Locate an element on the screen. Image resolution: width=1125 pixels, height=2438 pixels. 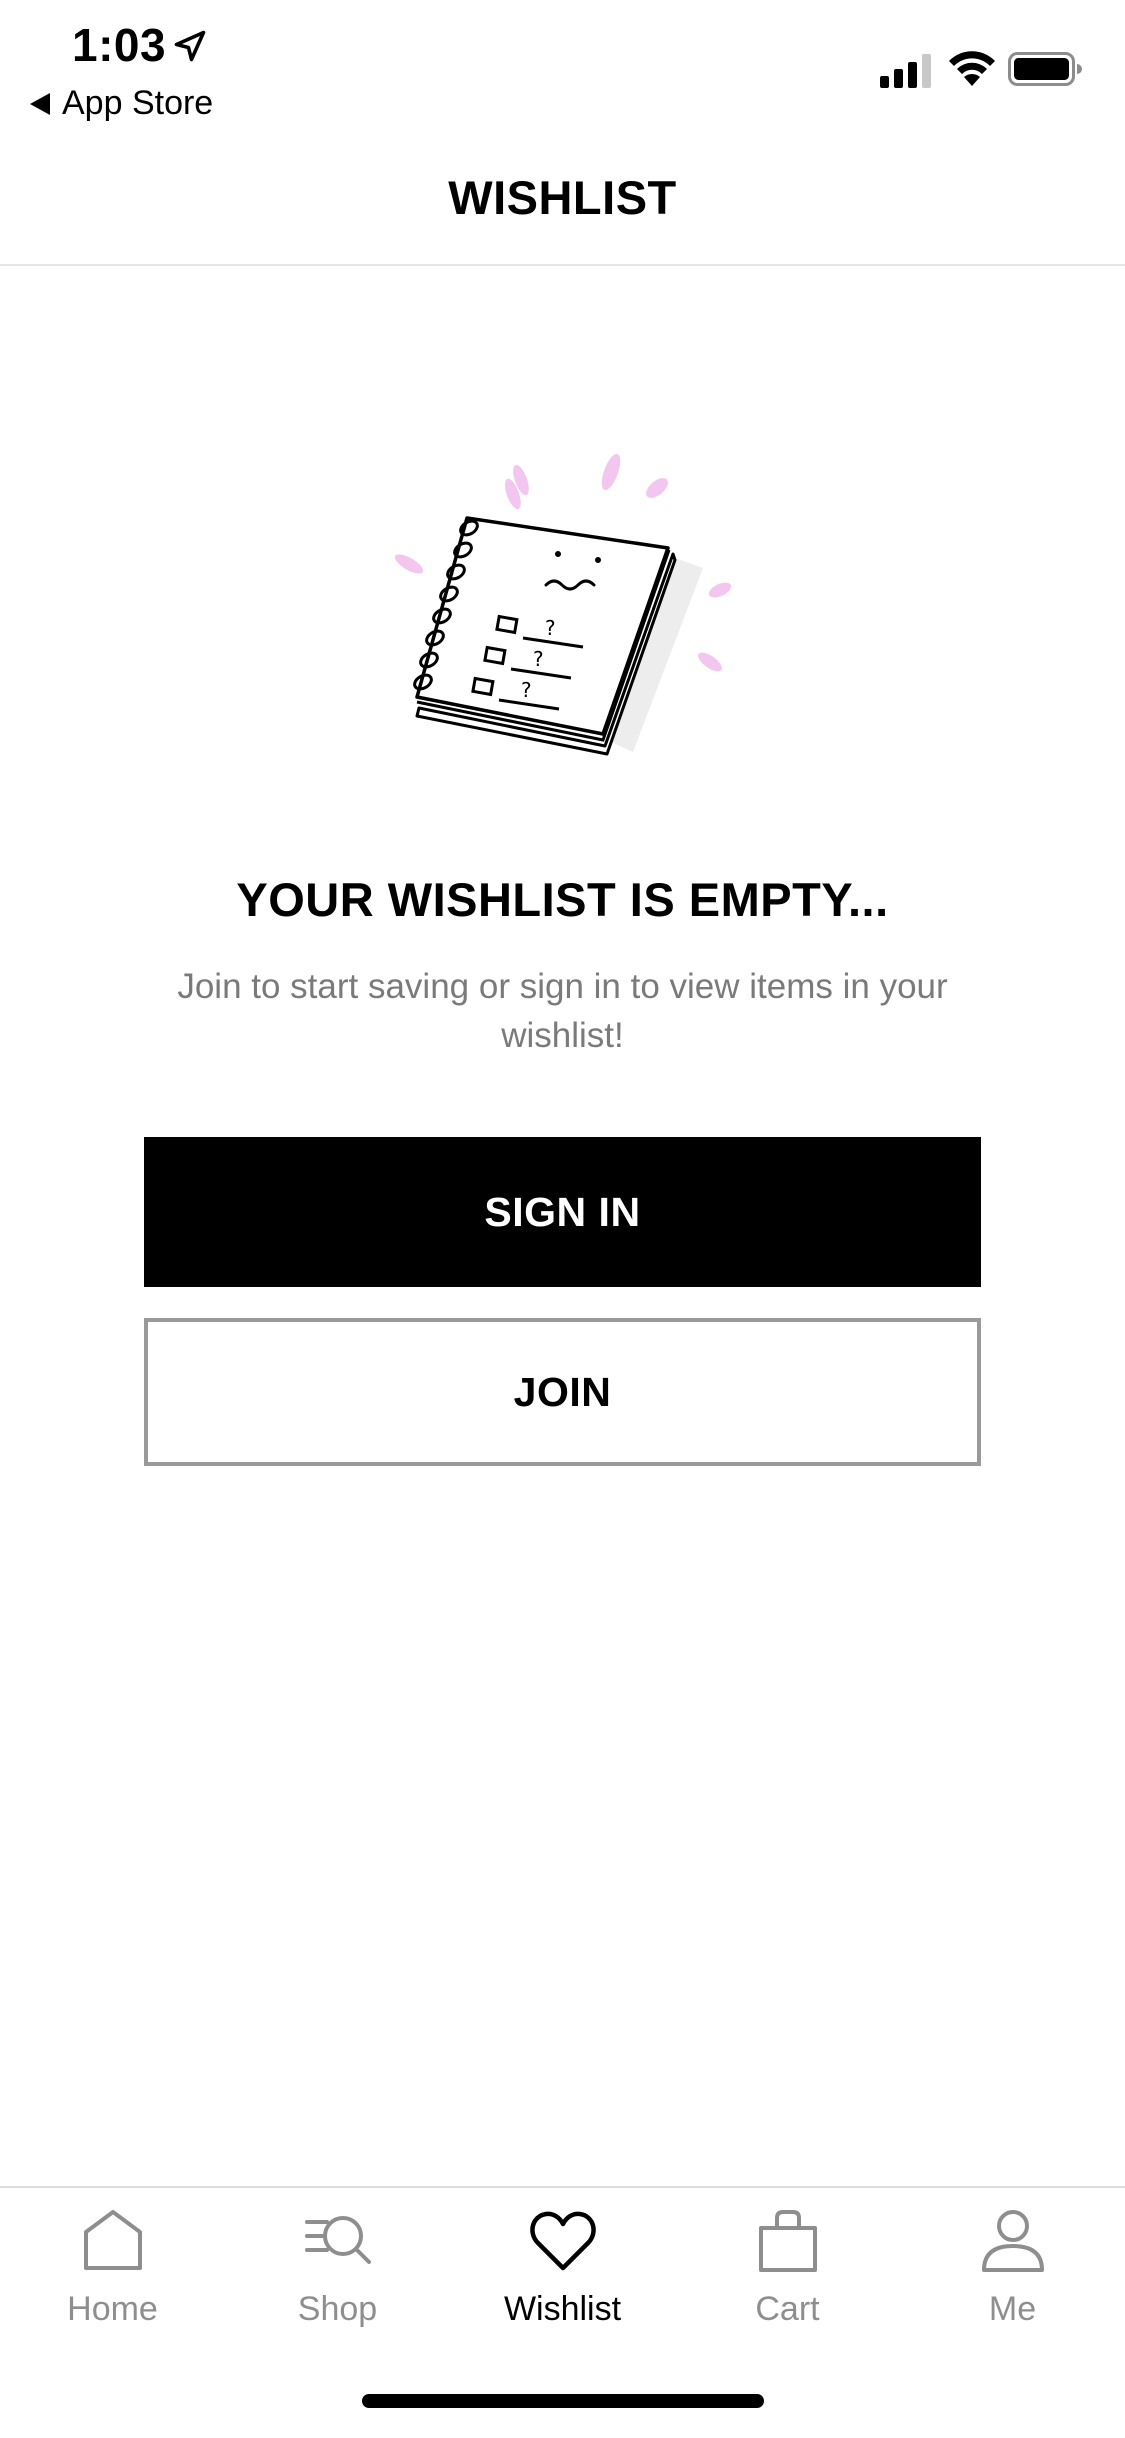
tab-wishlist: Wishlist is located at coordinates (562, 2281).